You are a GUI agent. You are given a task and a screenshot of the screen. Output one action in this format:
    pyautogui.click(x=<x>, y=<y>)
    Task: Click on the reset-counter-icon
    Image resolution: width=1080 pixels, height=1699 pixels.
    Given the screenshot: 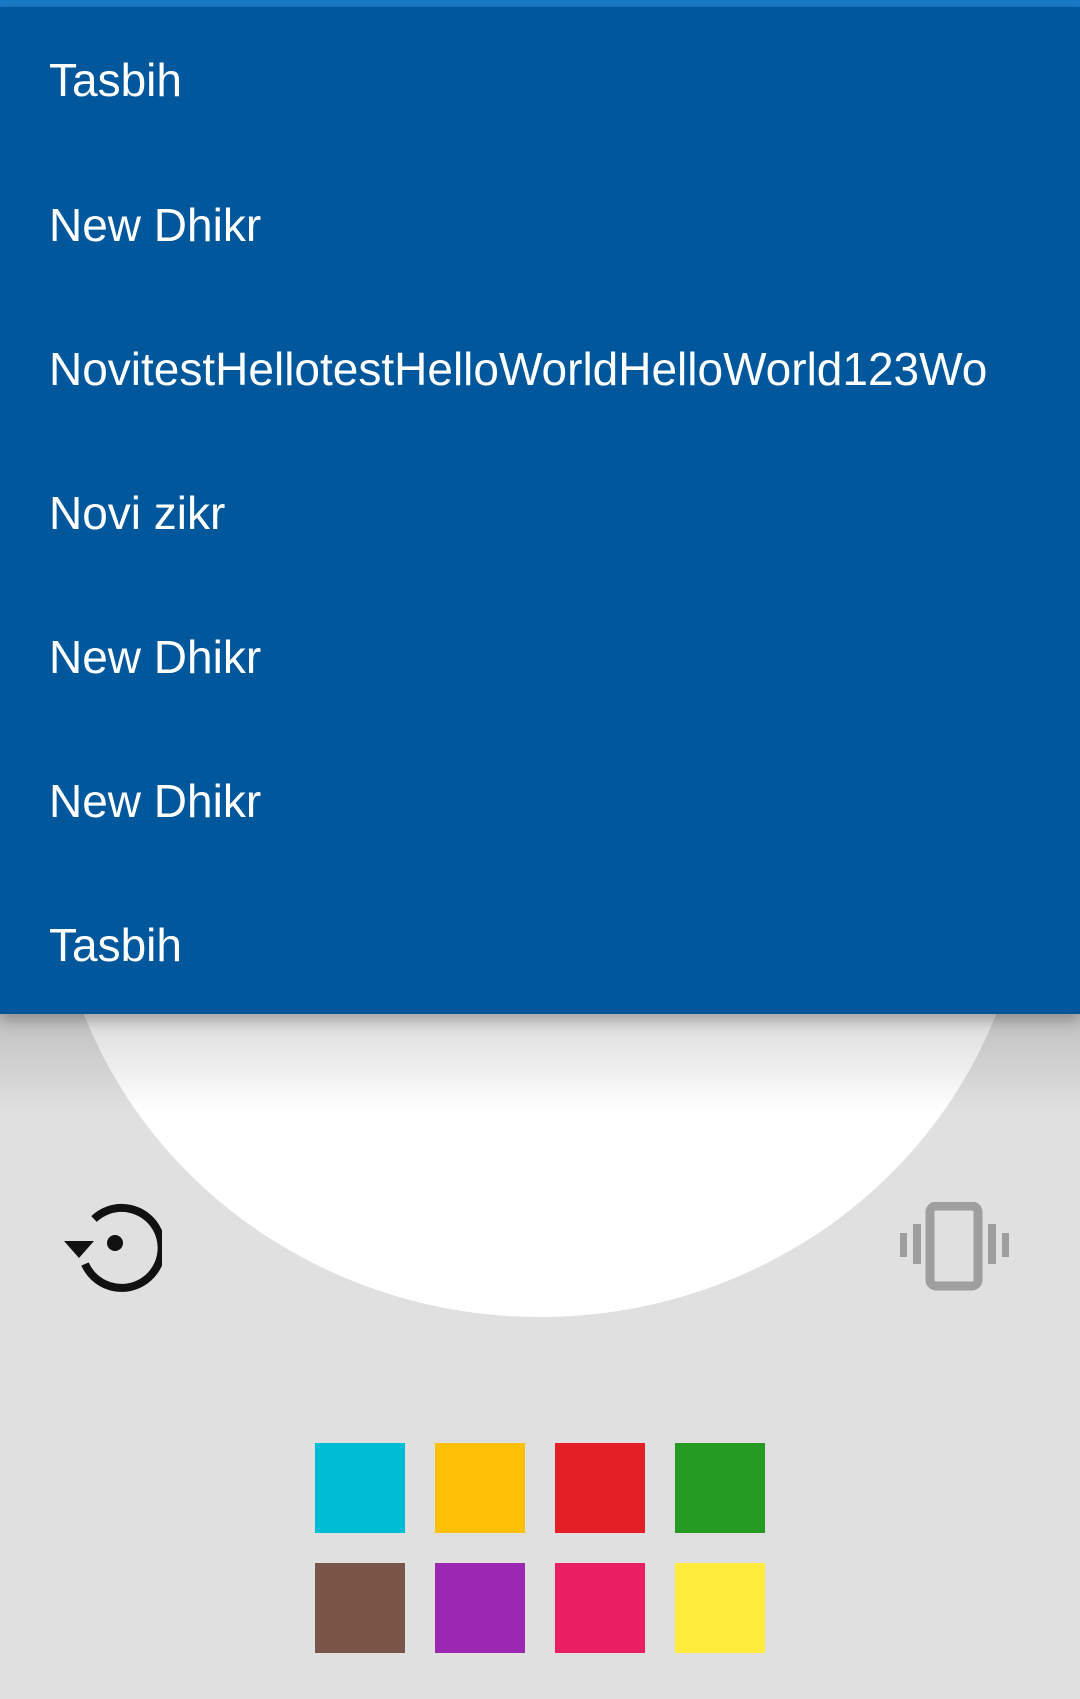 What is the action you would take?
    pyautogui.click(x=115, y=1247)
    